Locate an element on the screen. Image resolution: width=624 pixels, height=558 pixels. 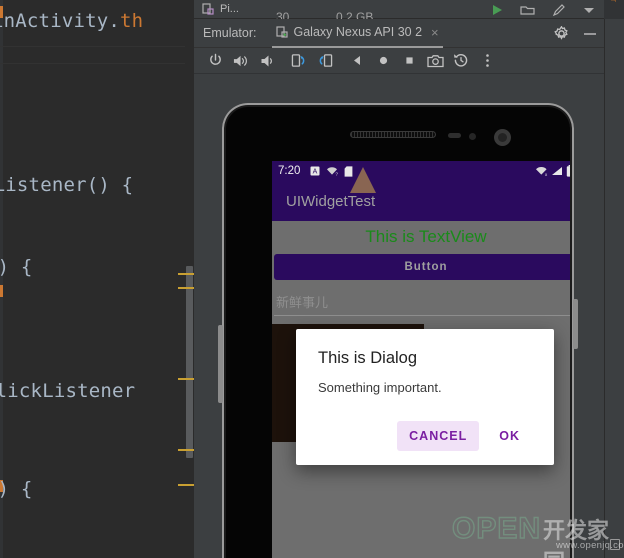
emulator-header-actions is located at coordinates (575, 33).